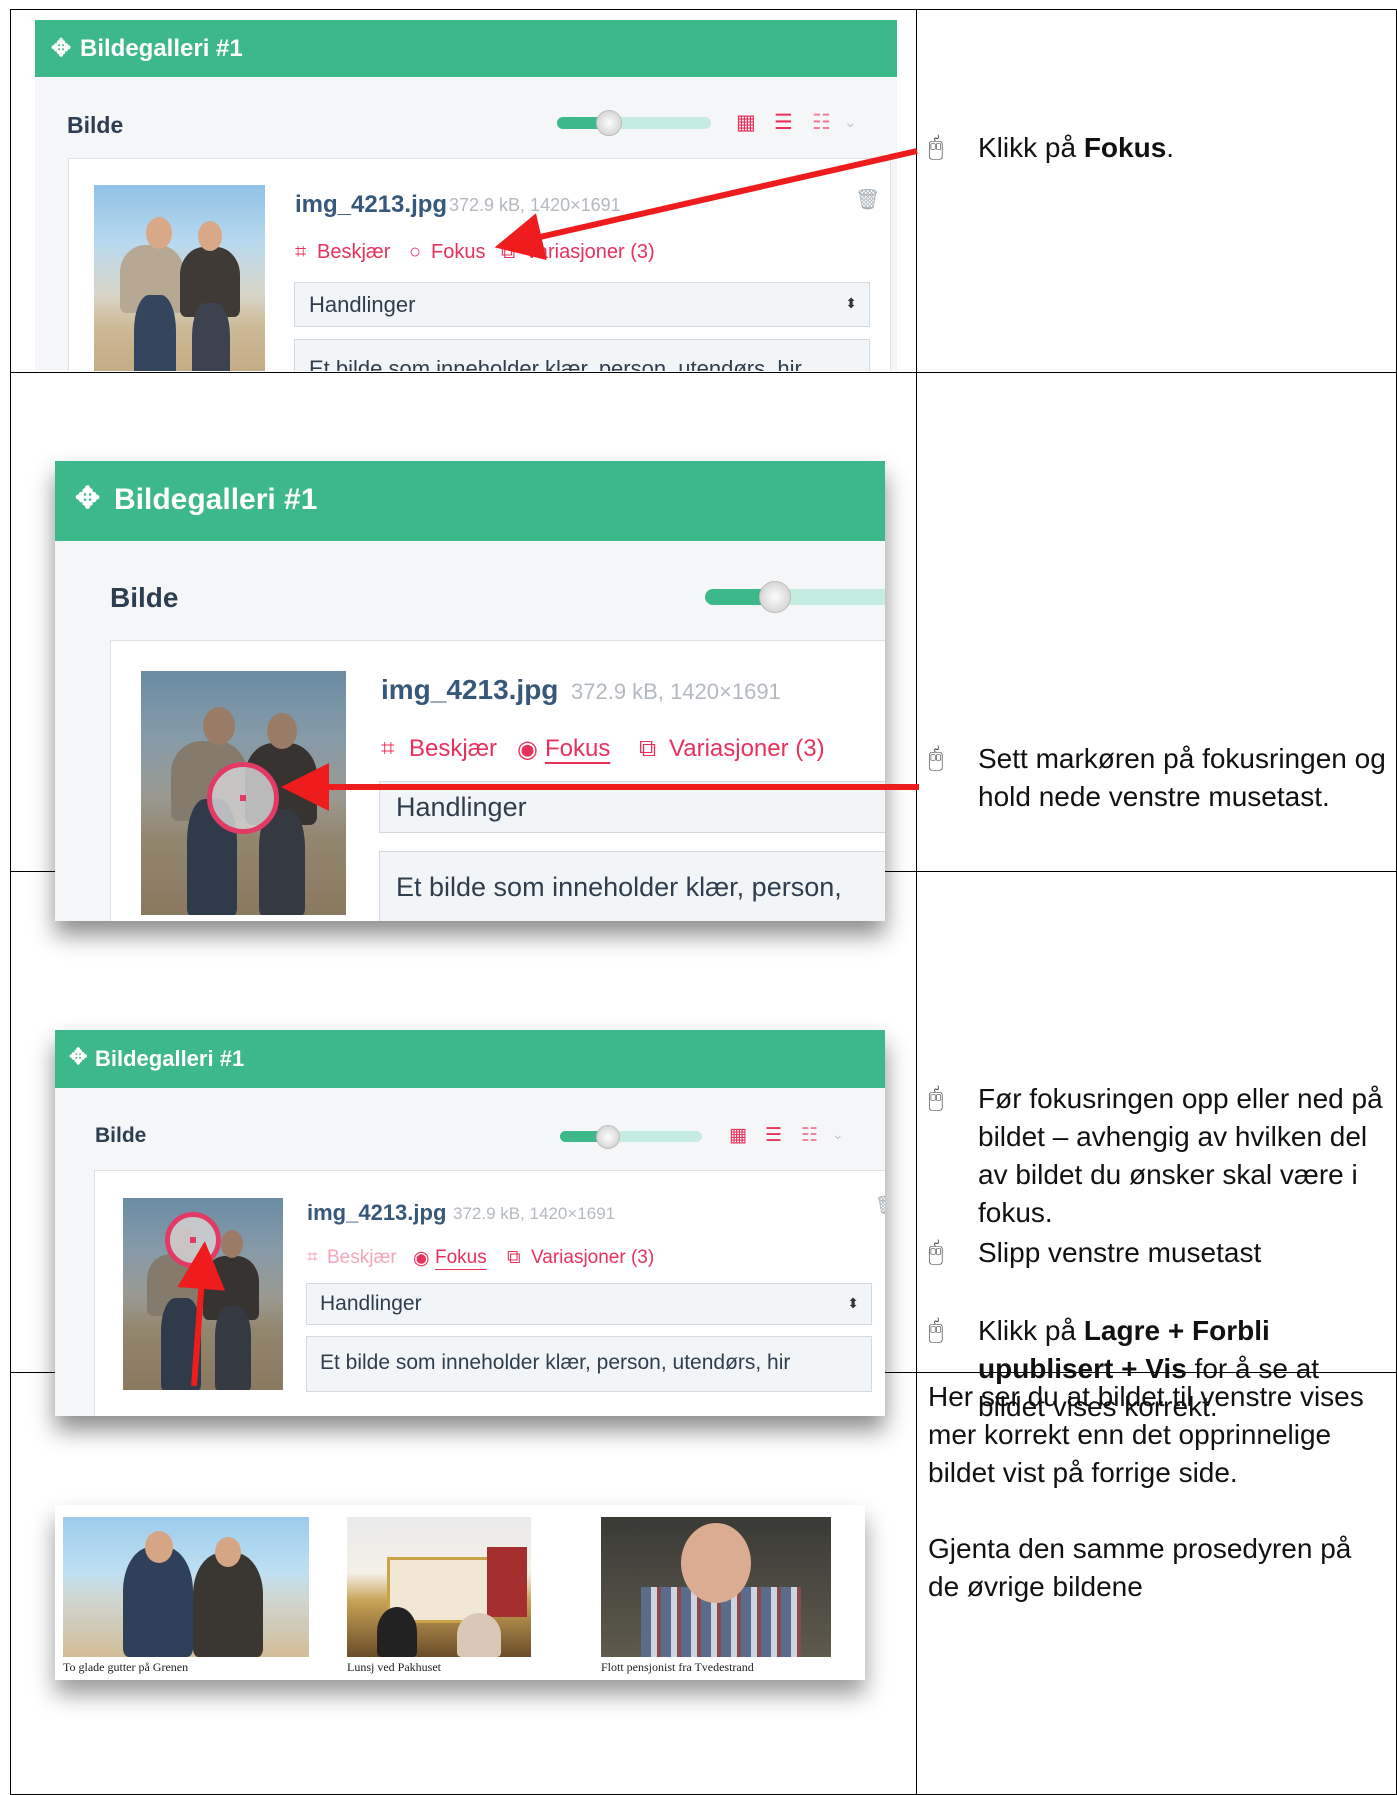 This screenshot has width=1397, height=1795. I want to click on arrow-focus-ring-move, so click(201, 1314).